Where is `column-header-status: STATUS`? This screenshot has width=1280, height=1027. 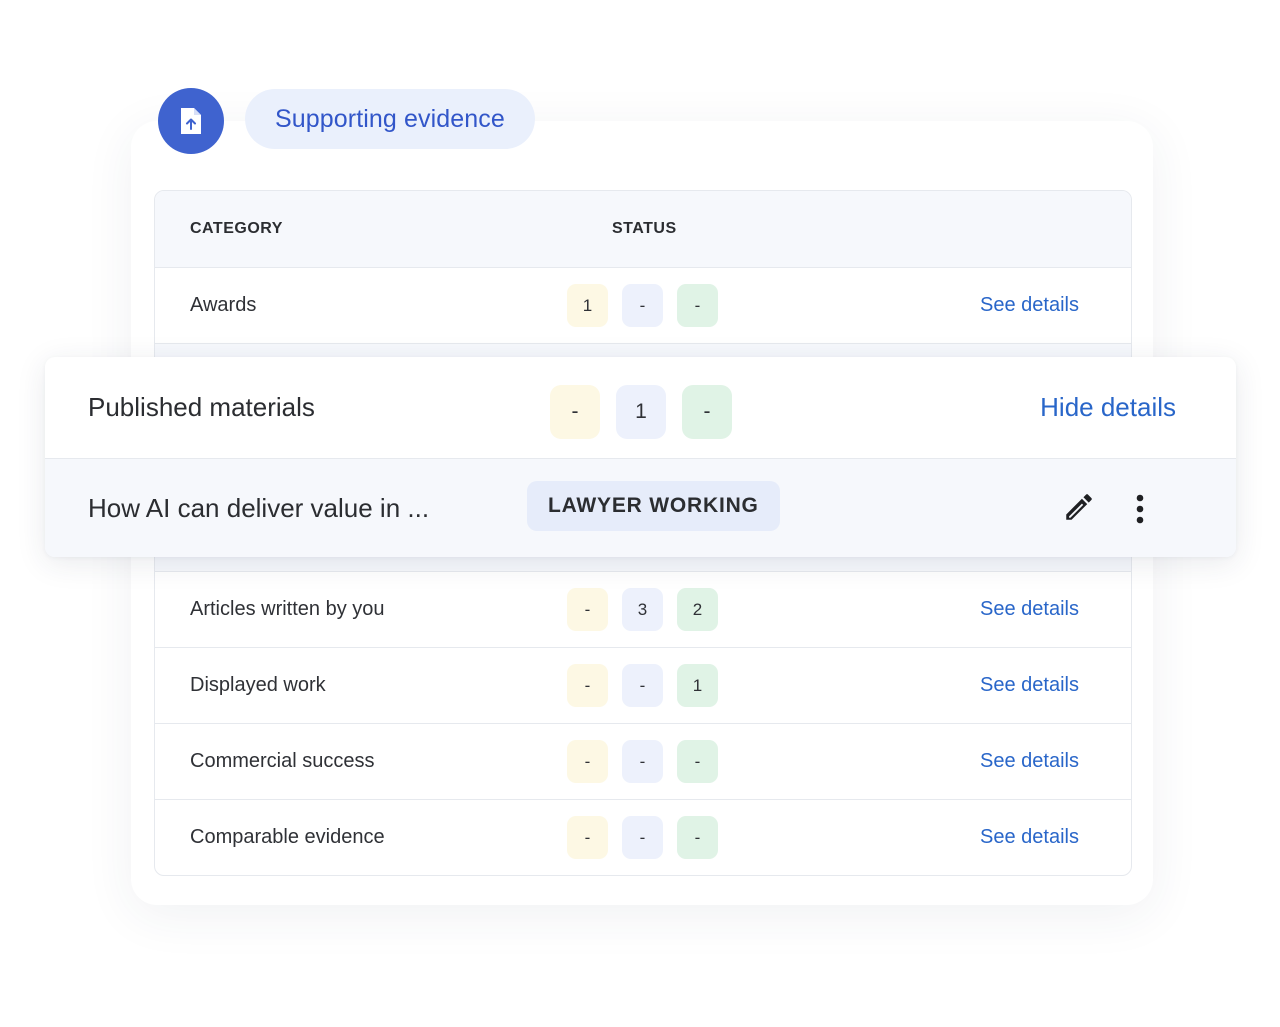 column-header-status: STATUS is located at coordinates (644, 228).